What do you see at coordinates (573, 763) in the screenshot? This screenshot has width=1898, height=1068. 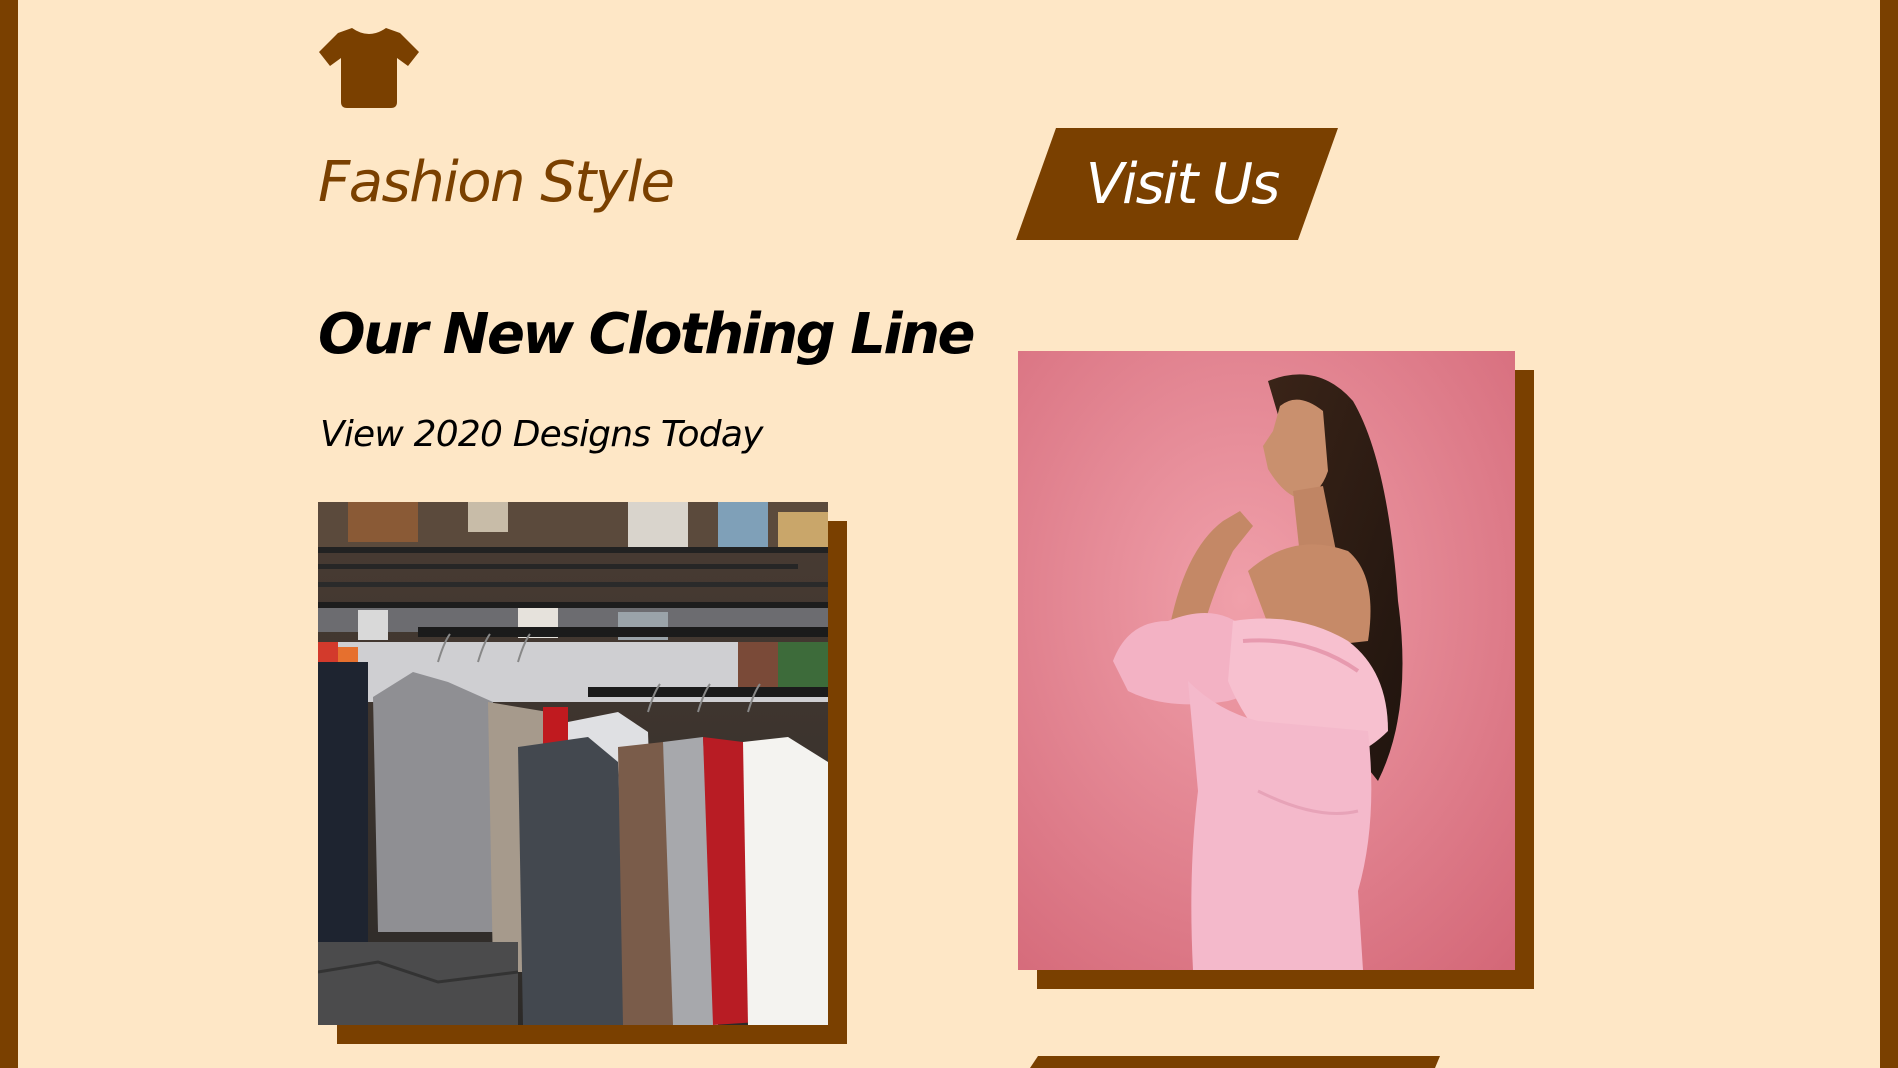 I see `clothing-rack-photo` at bounding box center [573, 763].